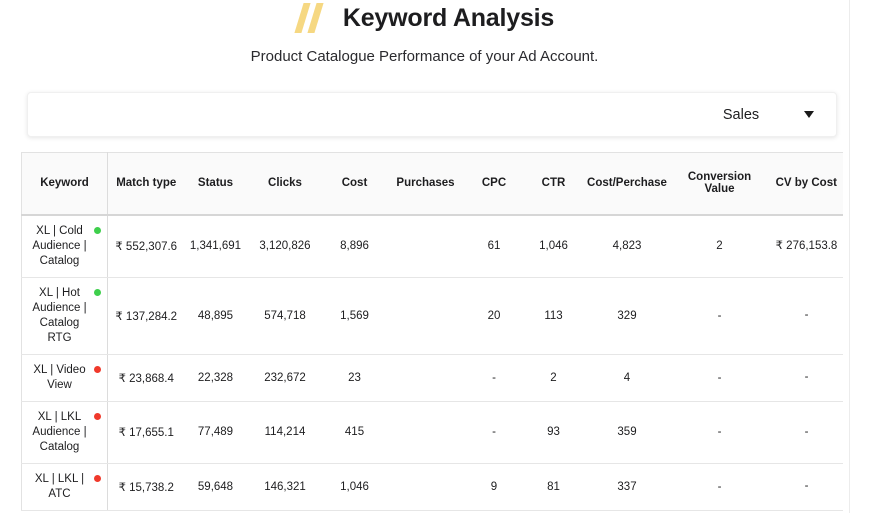  I want to click on cell-ctr: 113, so click(553, 316).